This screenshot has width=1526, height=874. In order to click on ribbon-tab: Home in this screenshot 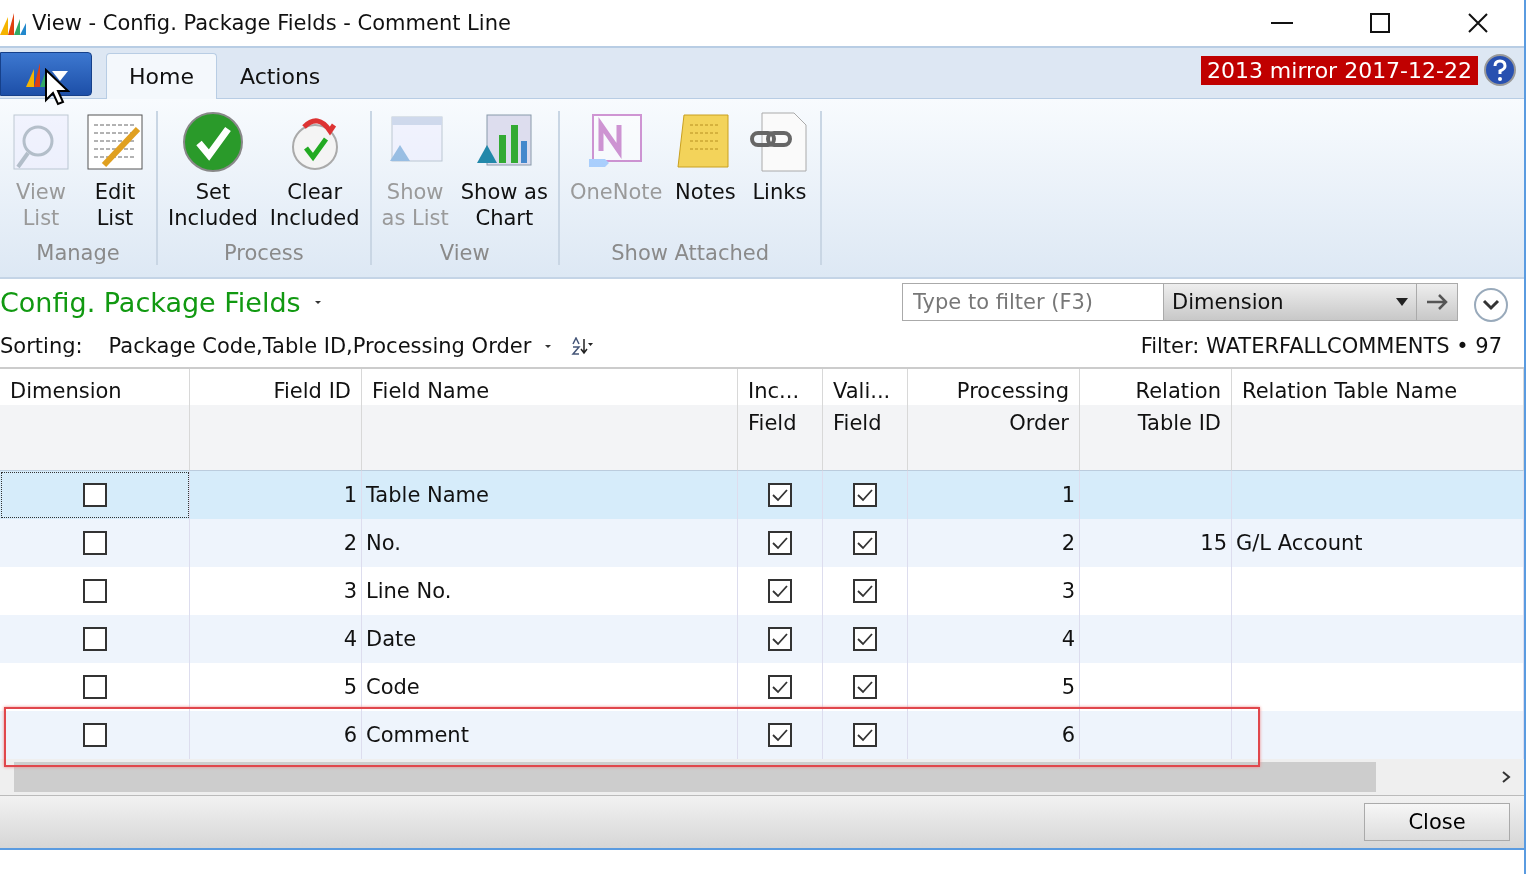, I will do `click(161, 76)`.